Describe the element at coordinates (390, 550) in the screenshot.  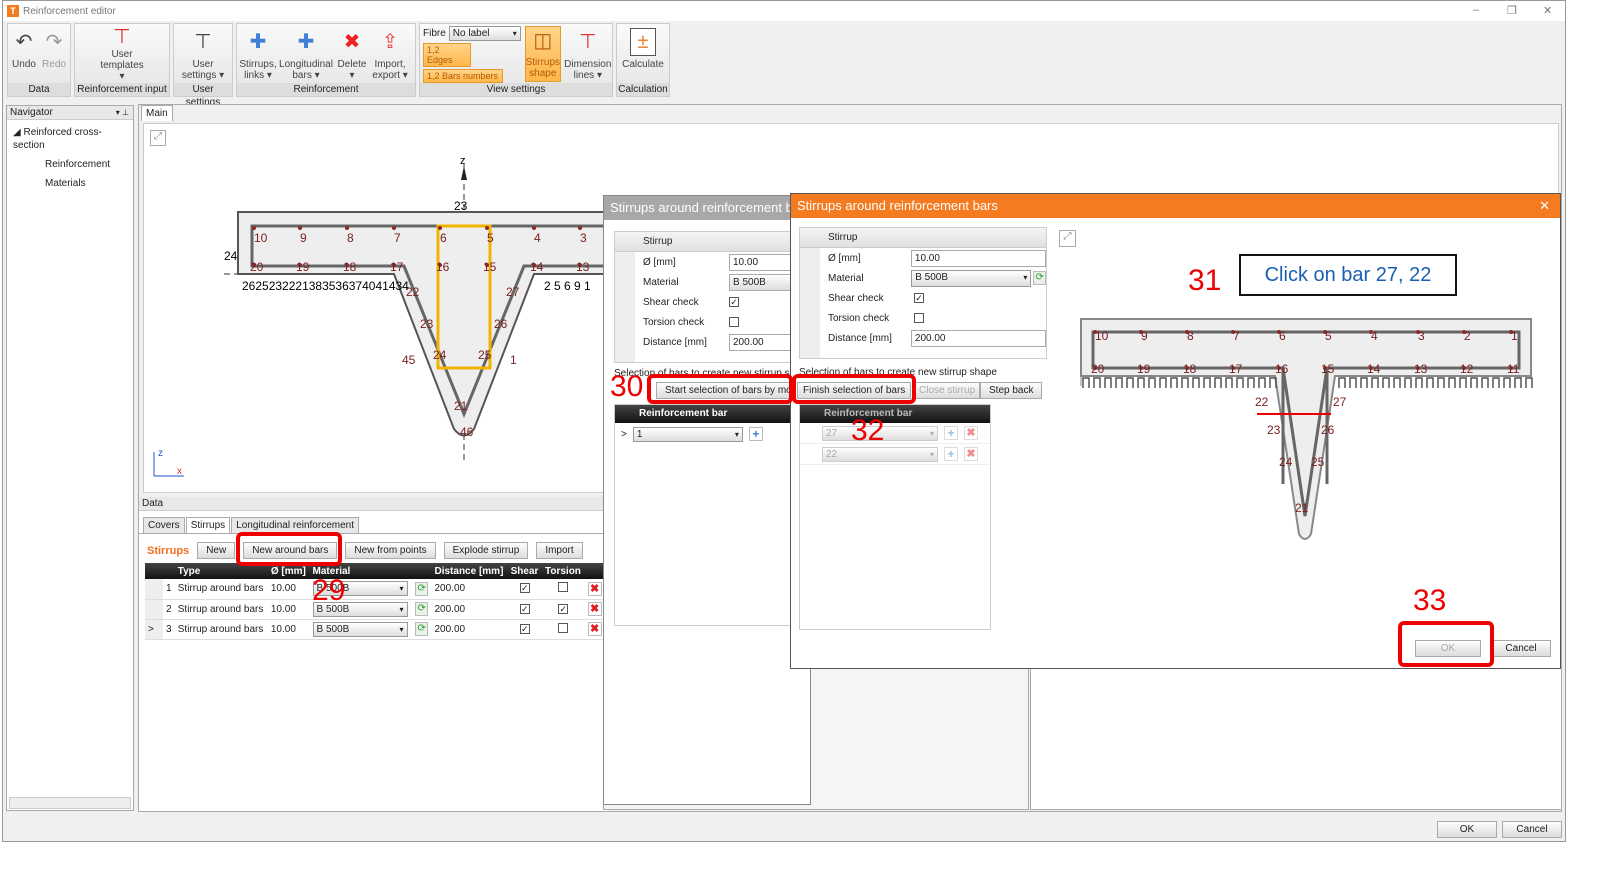
I see `new-from-points-button: New from points` at that location.